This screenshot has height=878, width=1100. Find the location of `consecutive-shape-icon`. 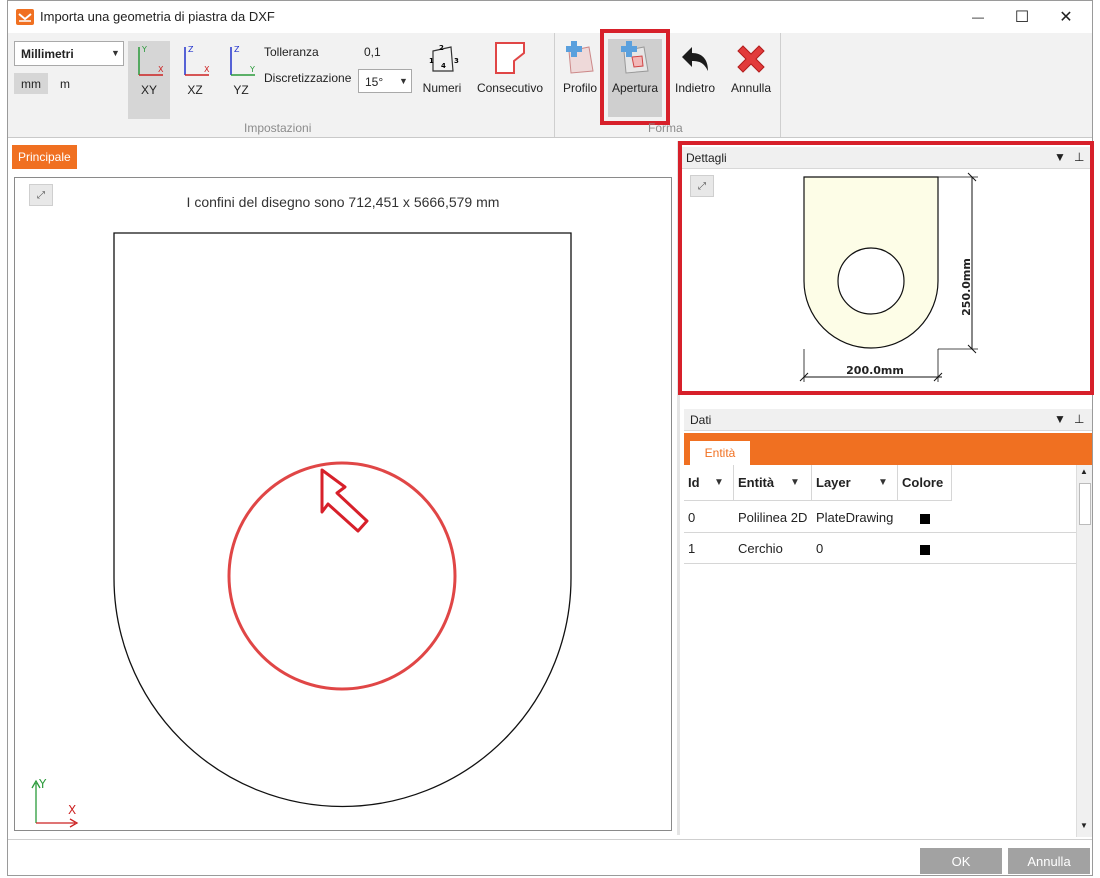

consecutive-shape-icon is located at coordinates (510, 58).